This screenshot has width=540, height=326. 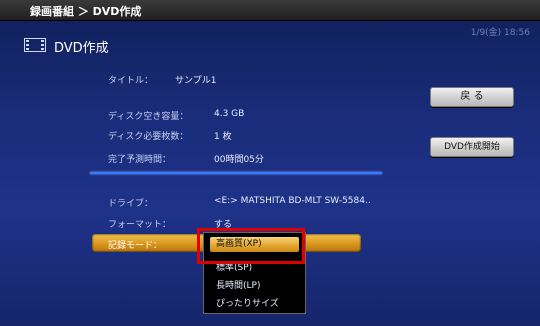 What do you see at coordinates (35, 45) in the screenshot?
I see `film-icon` at bounding box center [35, 45].